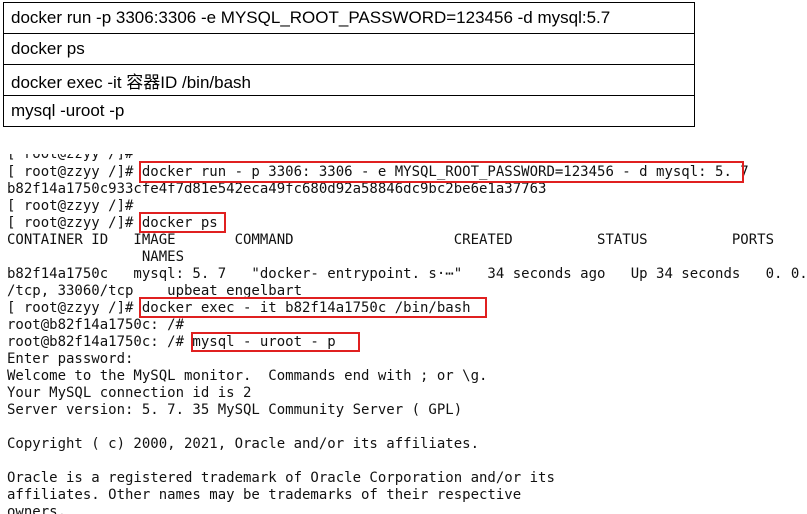  Describe the element at coordinates (129, 393) in the screenshot. I see `terminal-line: Your MySQL connection id is 2` at that location.